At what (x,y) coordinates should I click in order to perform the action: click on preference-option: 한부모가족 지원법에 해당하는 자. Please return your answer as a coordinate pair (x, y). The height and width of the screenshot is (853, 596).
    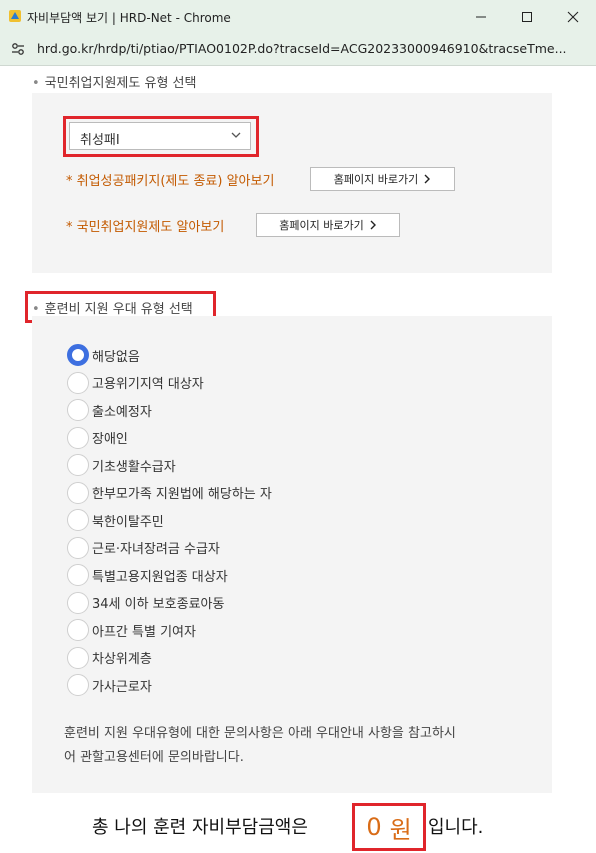
    Looking at the image, I should click on (169, 492).